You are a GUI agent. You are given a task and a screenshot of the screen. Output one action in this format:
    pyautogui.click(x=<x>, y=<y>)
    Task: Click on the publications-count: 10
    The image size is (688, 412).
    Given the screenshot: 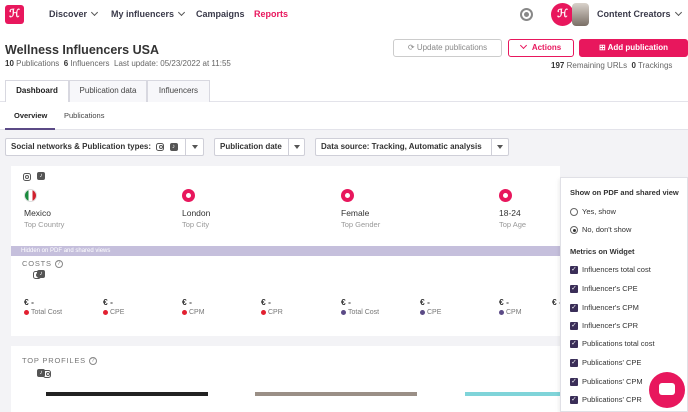 What is the action you would take?
    pyautogui.click(x=9, y=63)
    